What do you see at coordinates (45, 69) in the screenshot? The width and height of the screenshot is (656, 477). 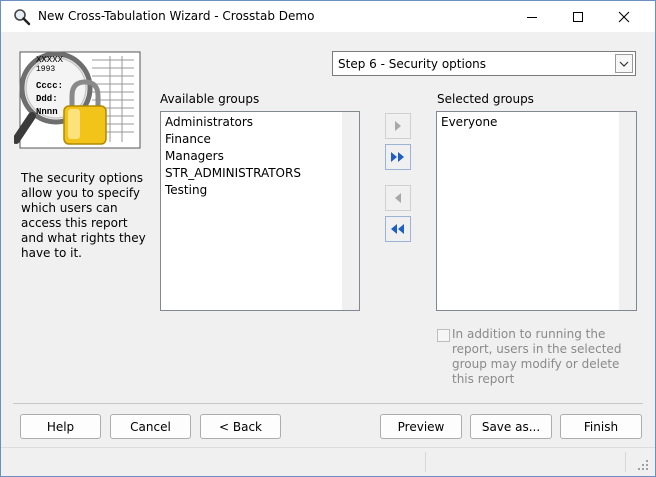 I see `illustration-text-2: 1993` at bounding box center [45, 69].